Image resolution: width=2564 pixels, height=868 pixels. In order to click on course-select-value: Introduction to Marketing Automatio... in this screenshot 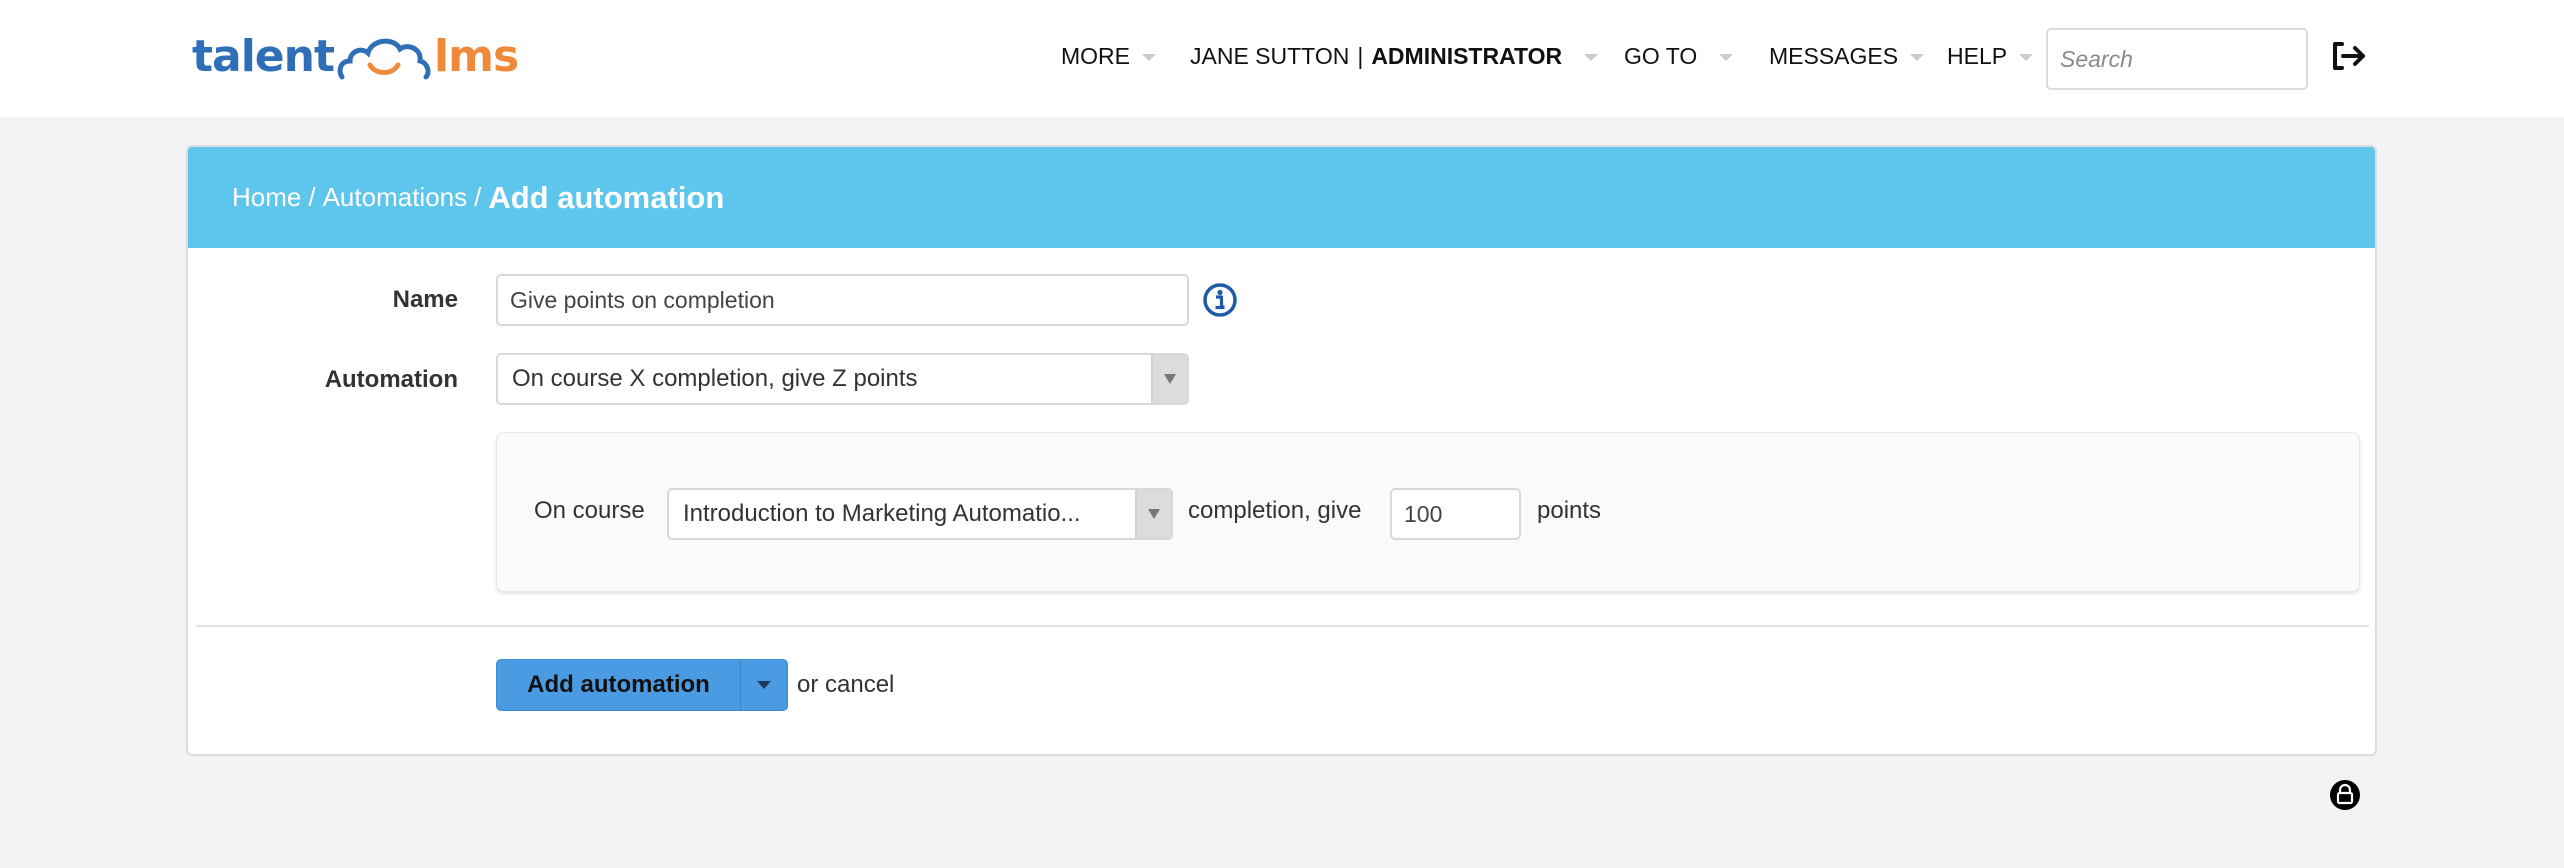, I will do `click(882, 513)`.